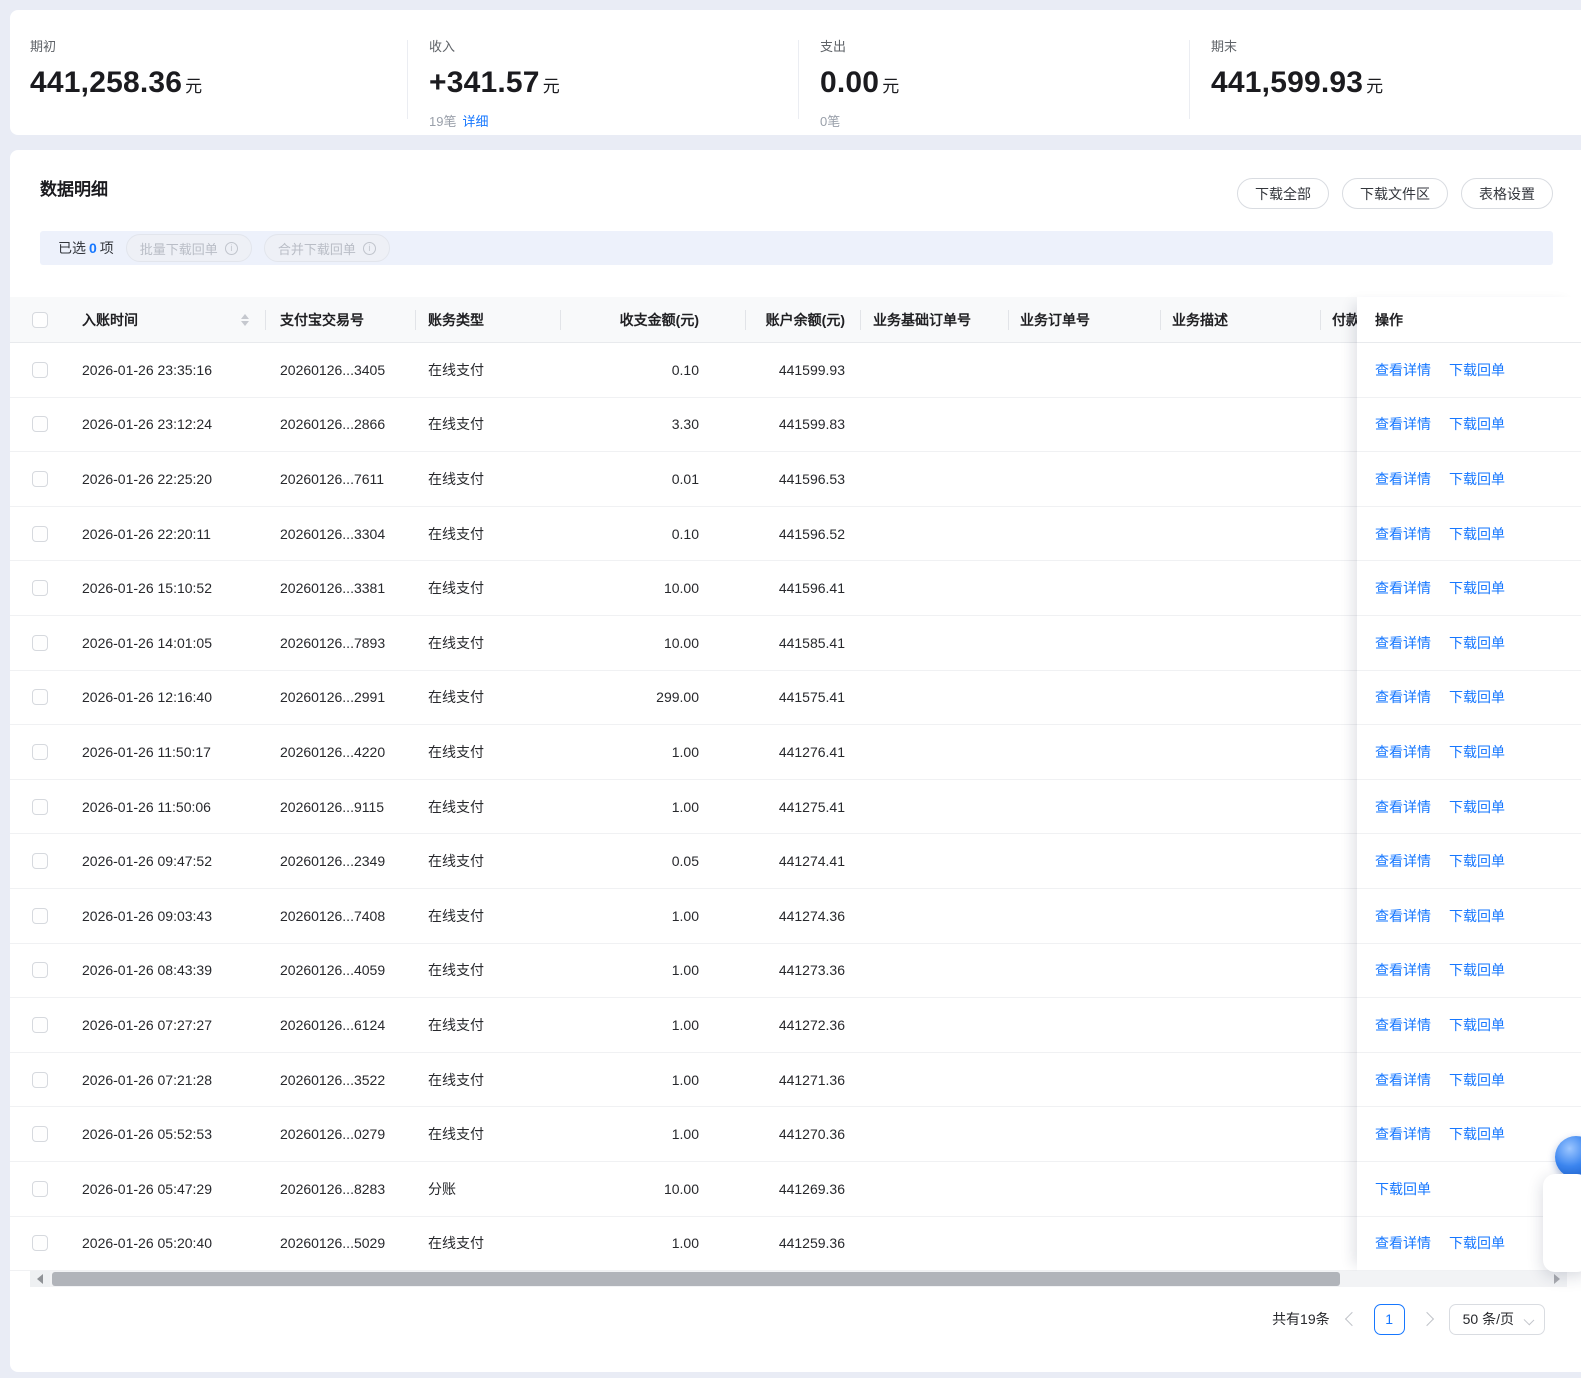 The height and width of the screenshot is (1378, 1581). Describe the element at coordinates (147, 697) in the screenshot. I see `cell-time: 2026-01-26 12:16:40` at that location.